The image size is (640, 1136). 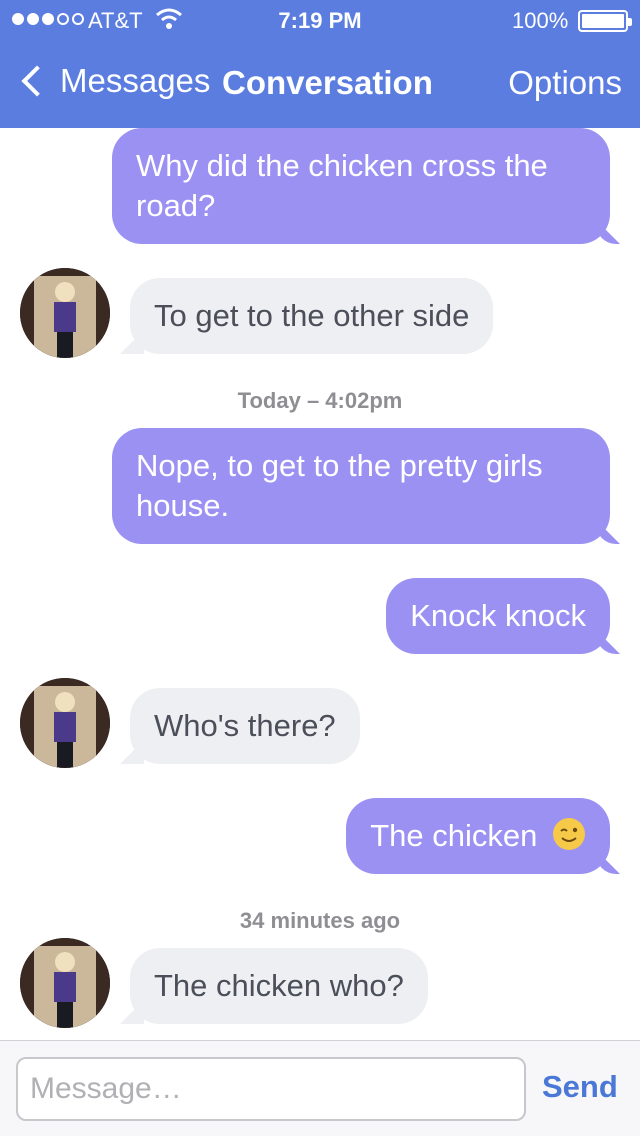 What do you see at coordinates (339, 485) in the screenshot?
I see `message-text: Nope, to get to the pretty girls house.` at bounding box center [339, 485].